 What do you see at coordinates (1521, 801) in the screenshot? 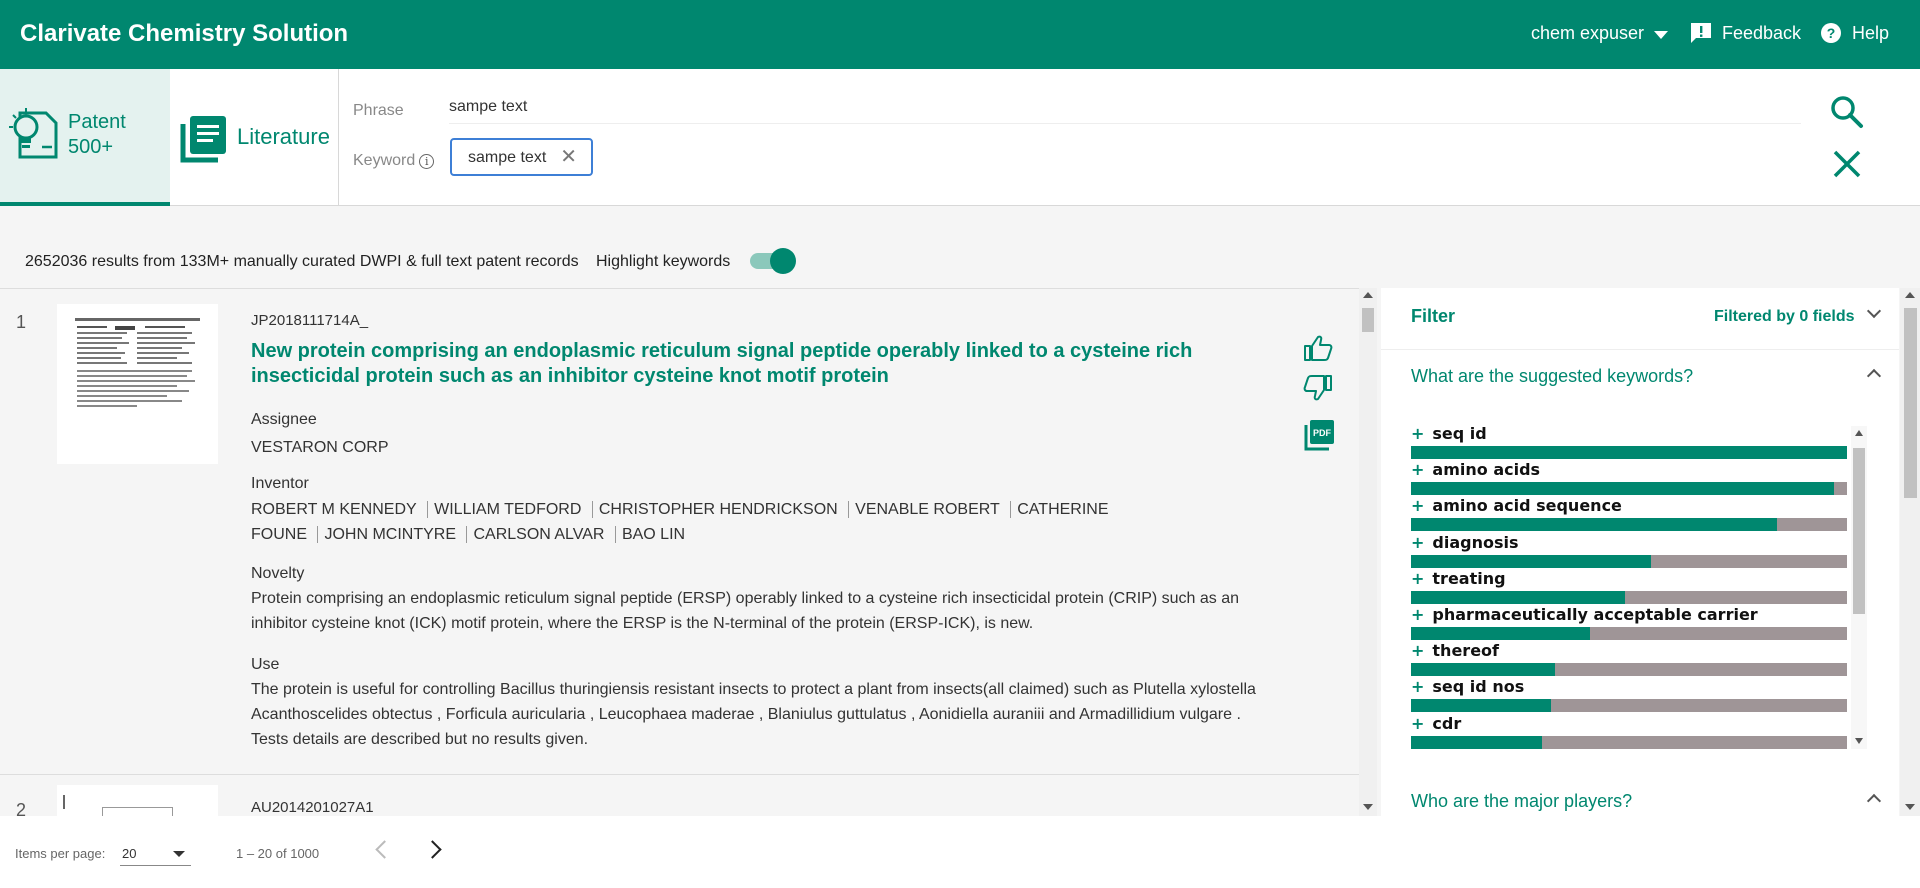
I see `major-players-heading: Who are the major players?` at bounding box center [1521, 801].